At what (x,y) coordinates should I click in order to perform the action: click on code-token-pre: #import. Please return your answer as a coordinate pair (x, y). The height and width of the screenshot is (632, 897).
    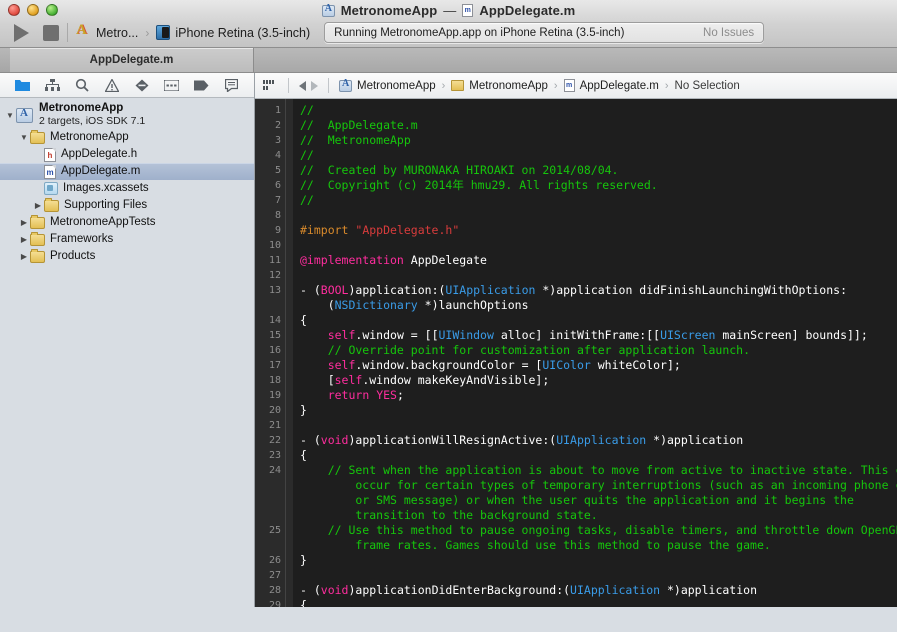
    Looking at the image, I should click on (328, 230).